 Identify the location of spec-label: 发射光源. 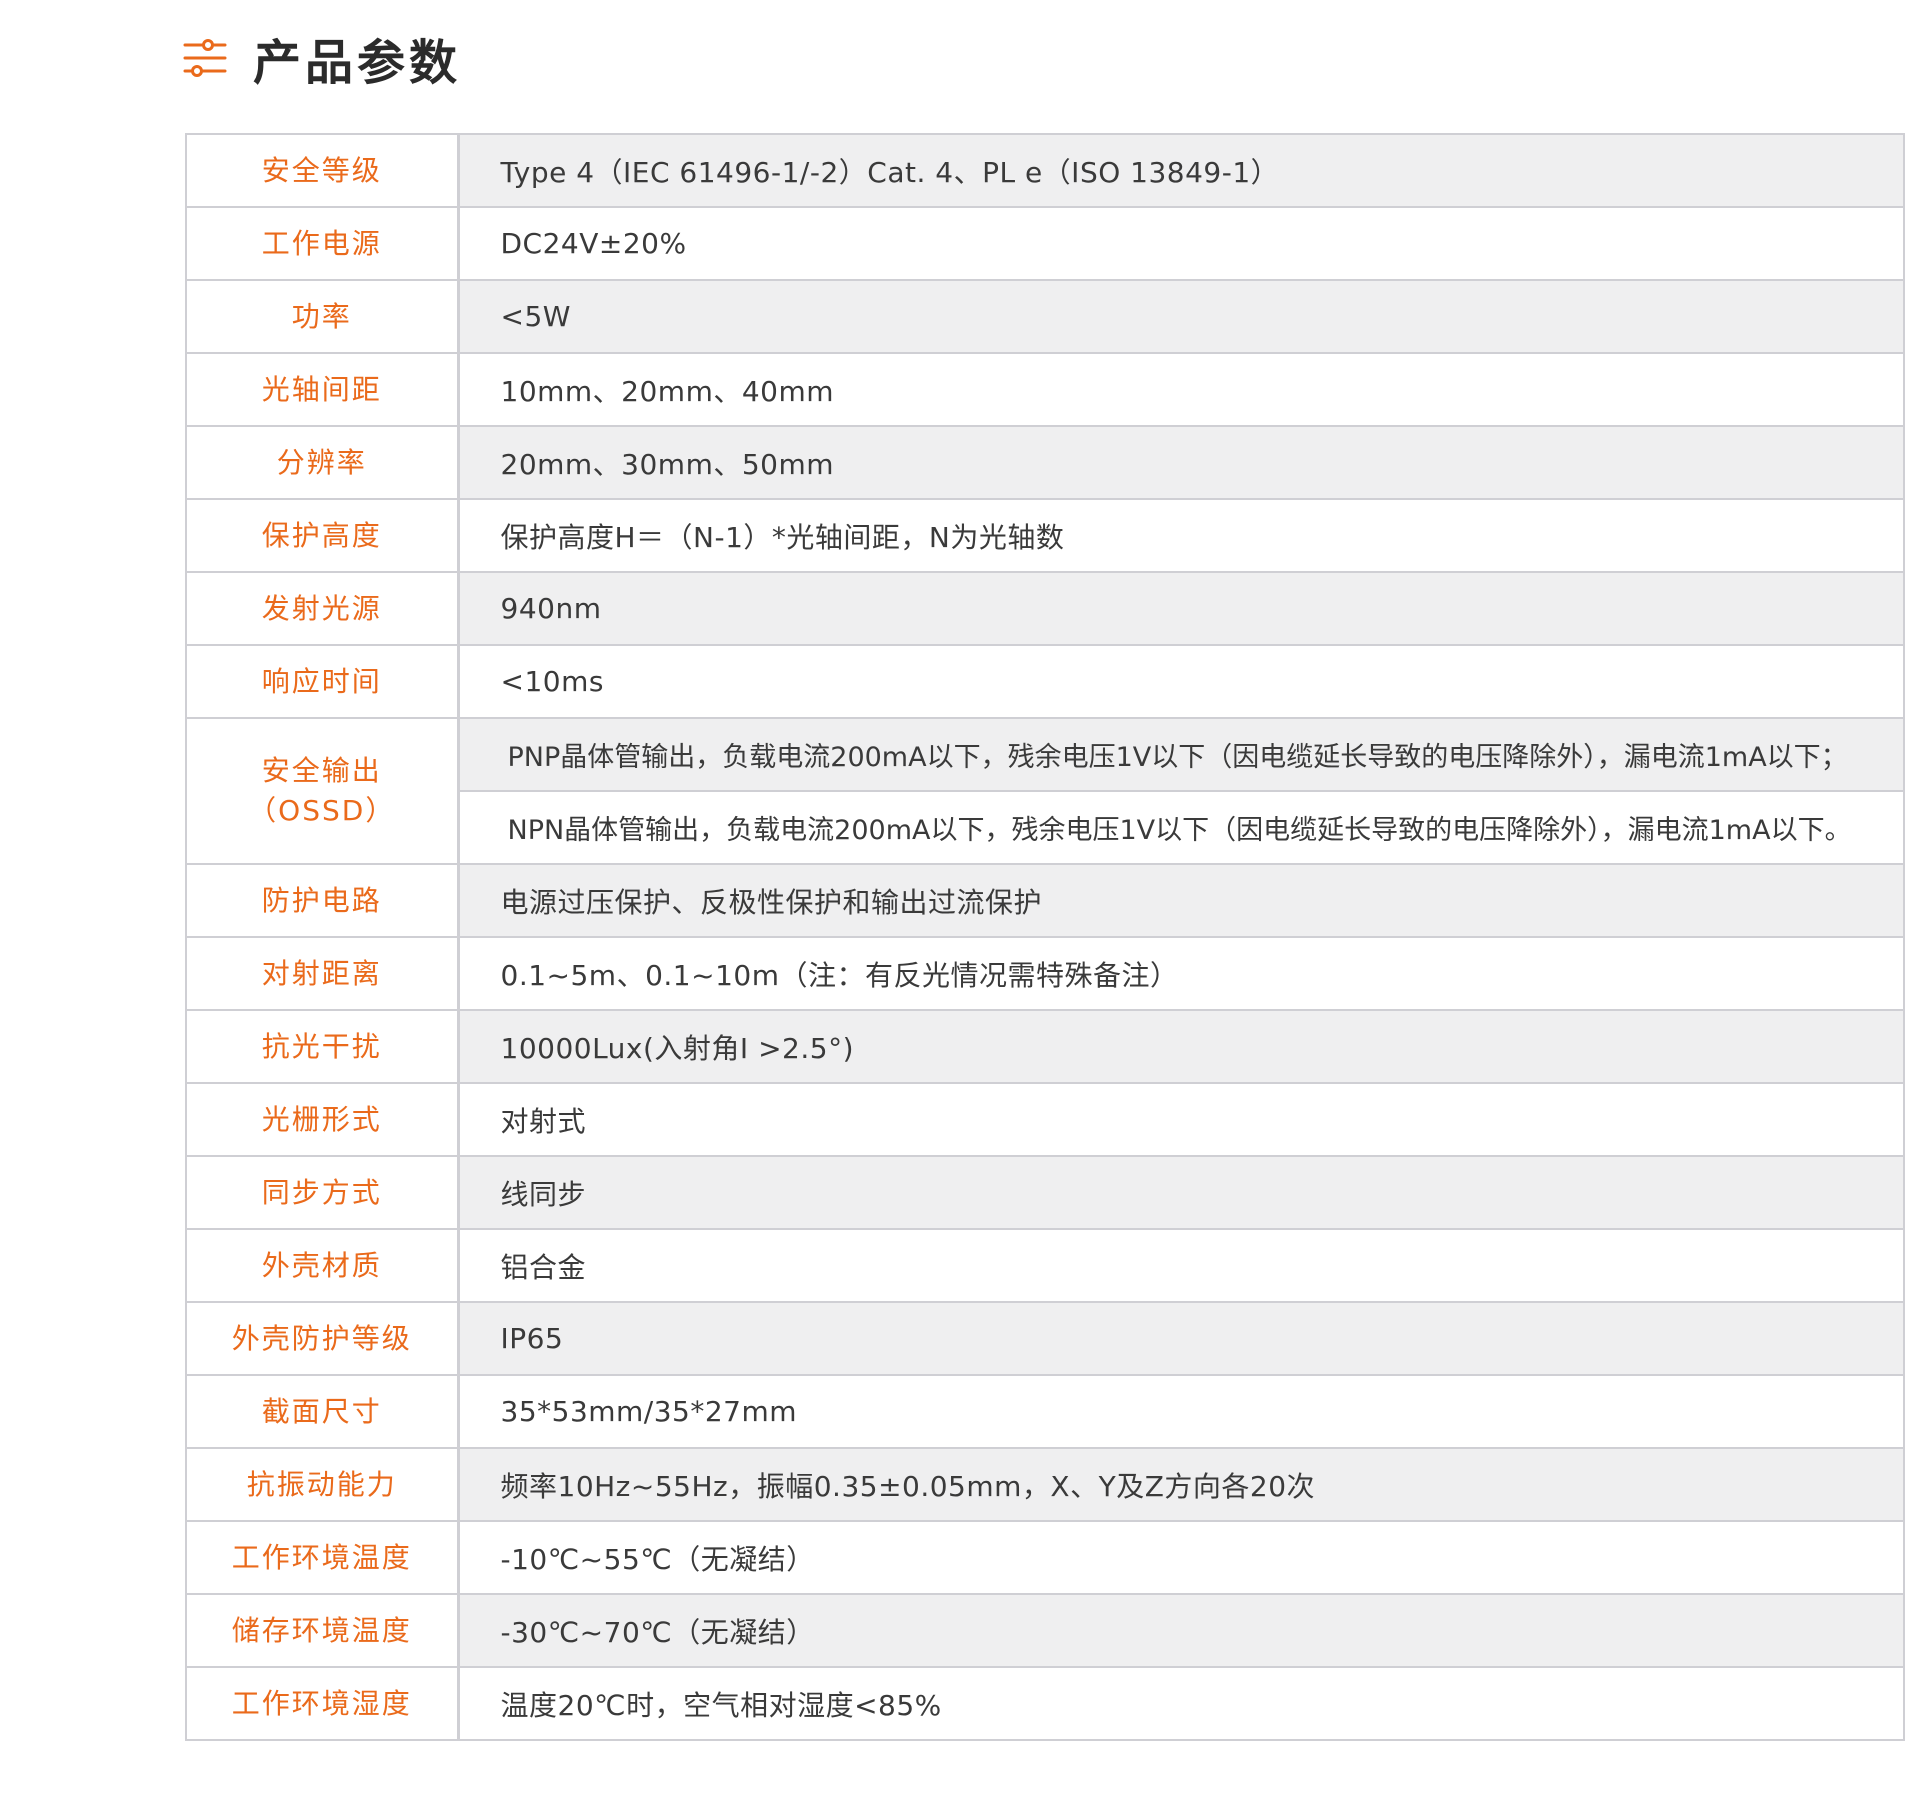
(323, 608).